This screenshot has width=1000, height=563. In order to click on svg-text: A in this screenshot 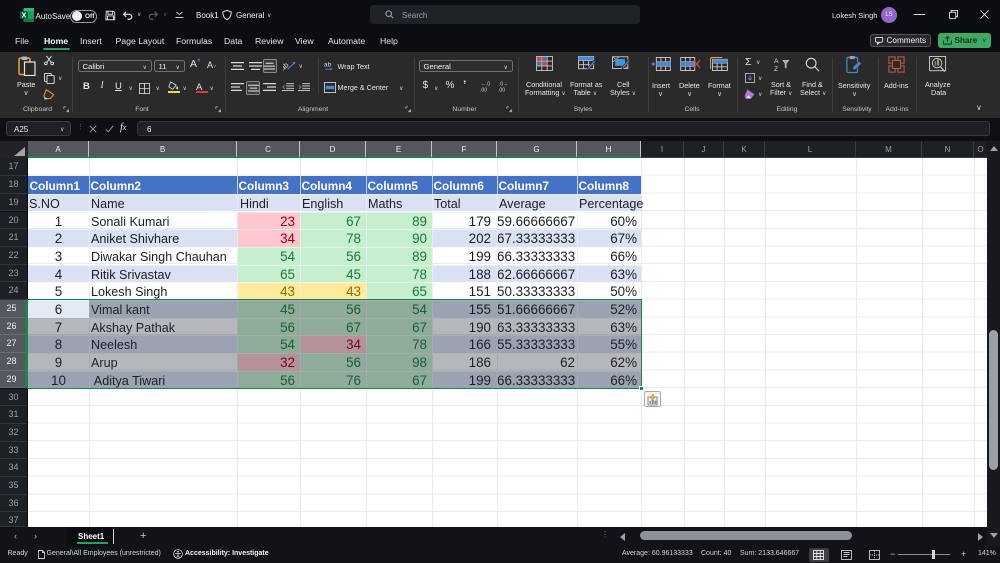, I will do `click(776, 61)`.